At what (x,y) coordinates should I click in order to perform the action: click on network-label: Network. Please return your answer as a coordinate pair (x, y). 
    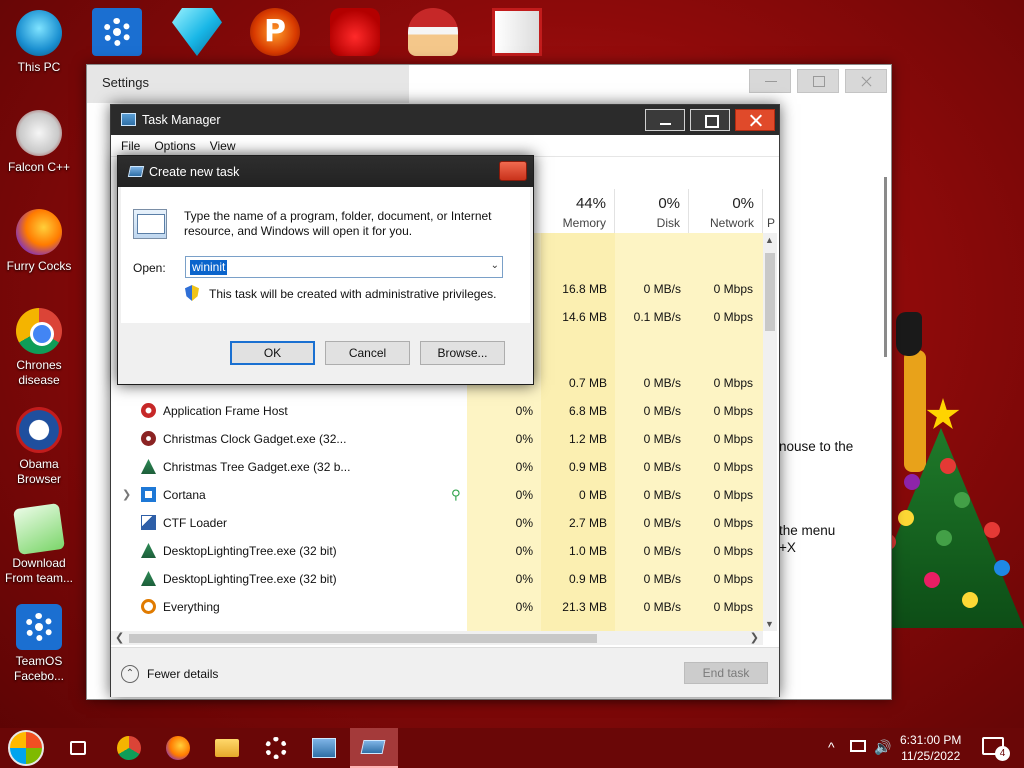
    Looking at the image, I should click on (731, 223).